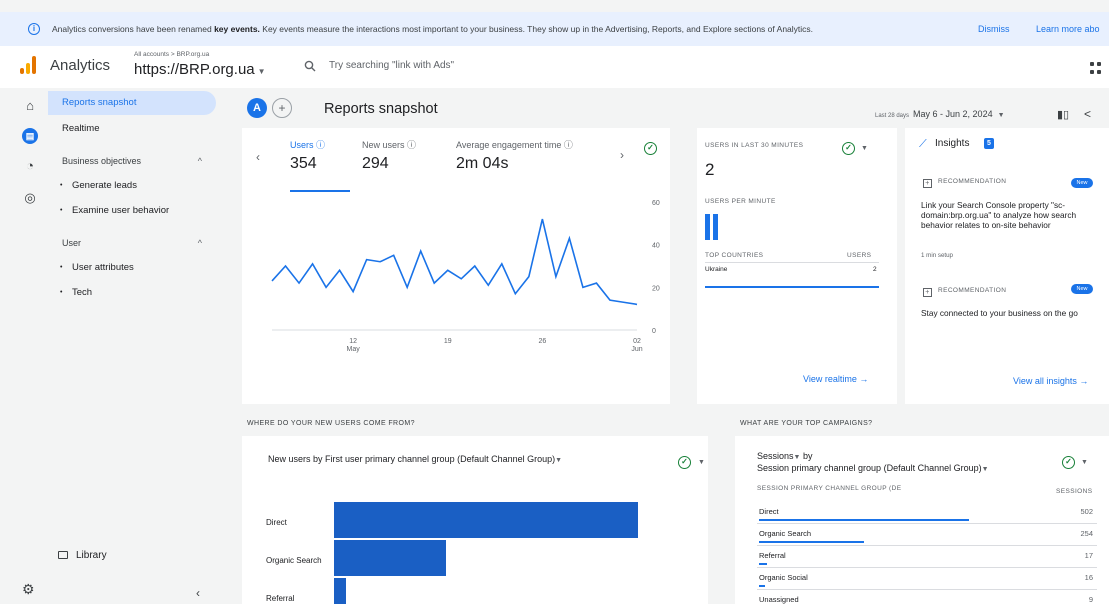  I want to click on nav-item-generate-leads: Generate leads, so click(132, 186).